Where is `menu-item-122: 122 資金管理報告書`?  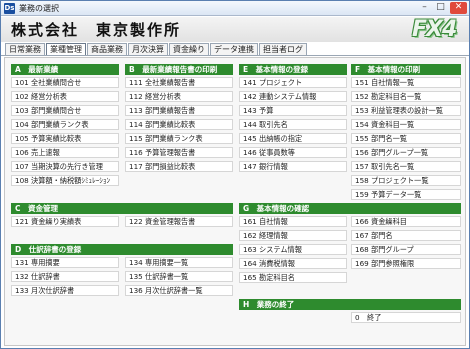 menu-item-122: 122 資金管理報告書 is located at coordinates (179, 221).